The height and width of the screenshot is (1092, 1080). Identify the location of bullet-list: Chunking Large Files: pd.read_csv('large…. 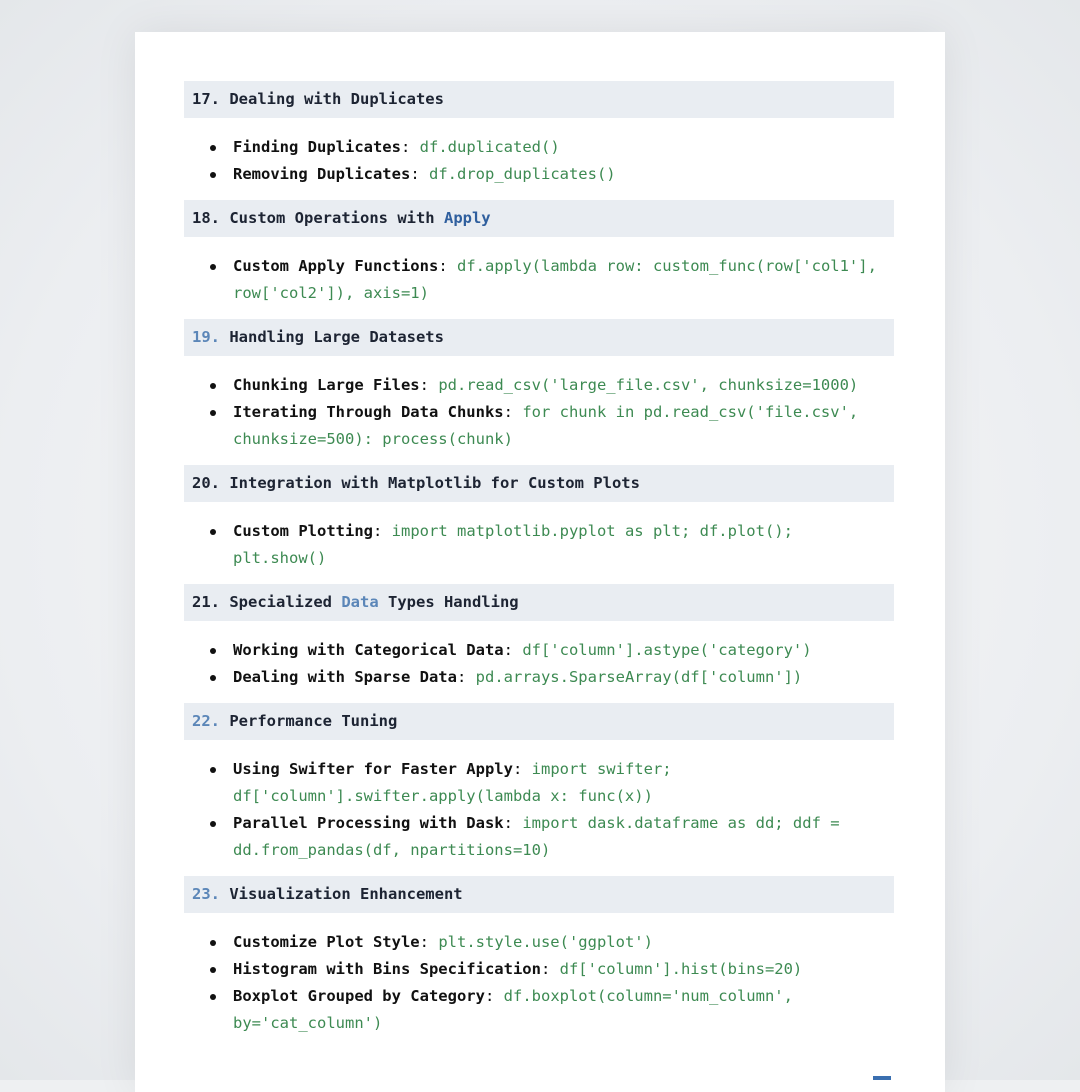
(539, 410).